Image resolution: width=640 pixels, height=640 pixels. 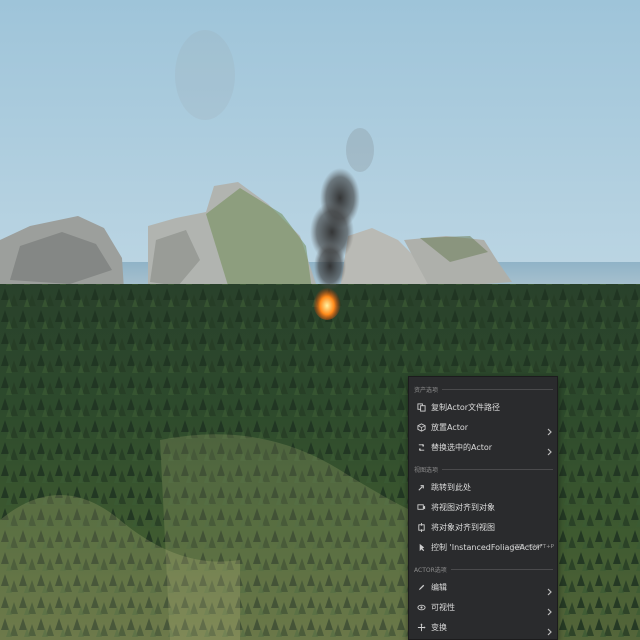 I want to click on menu-item-label: 跳转到此处, so click(x=451, y=487).